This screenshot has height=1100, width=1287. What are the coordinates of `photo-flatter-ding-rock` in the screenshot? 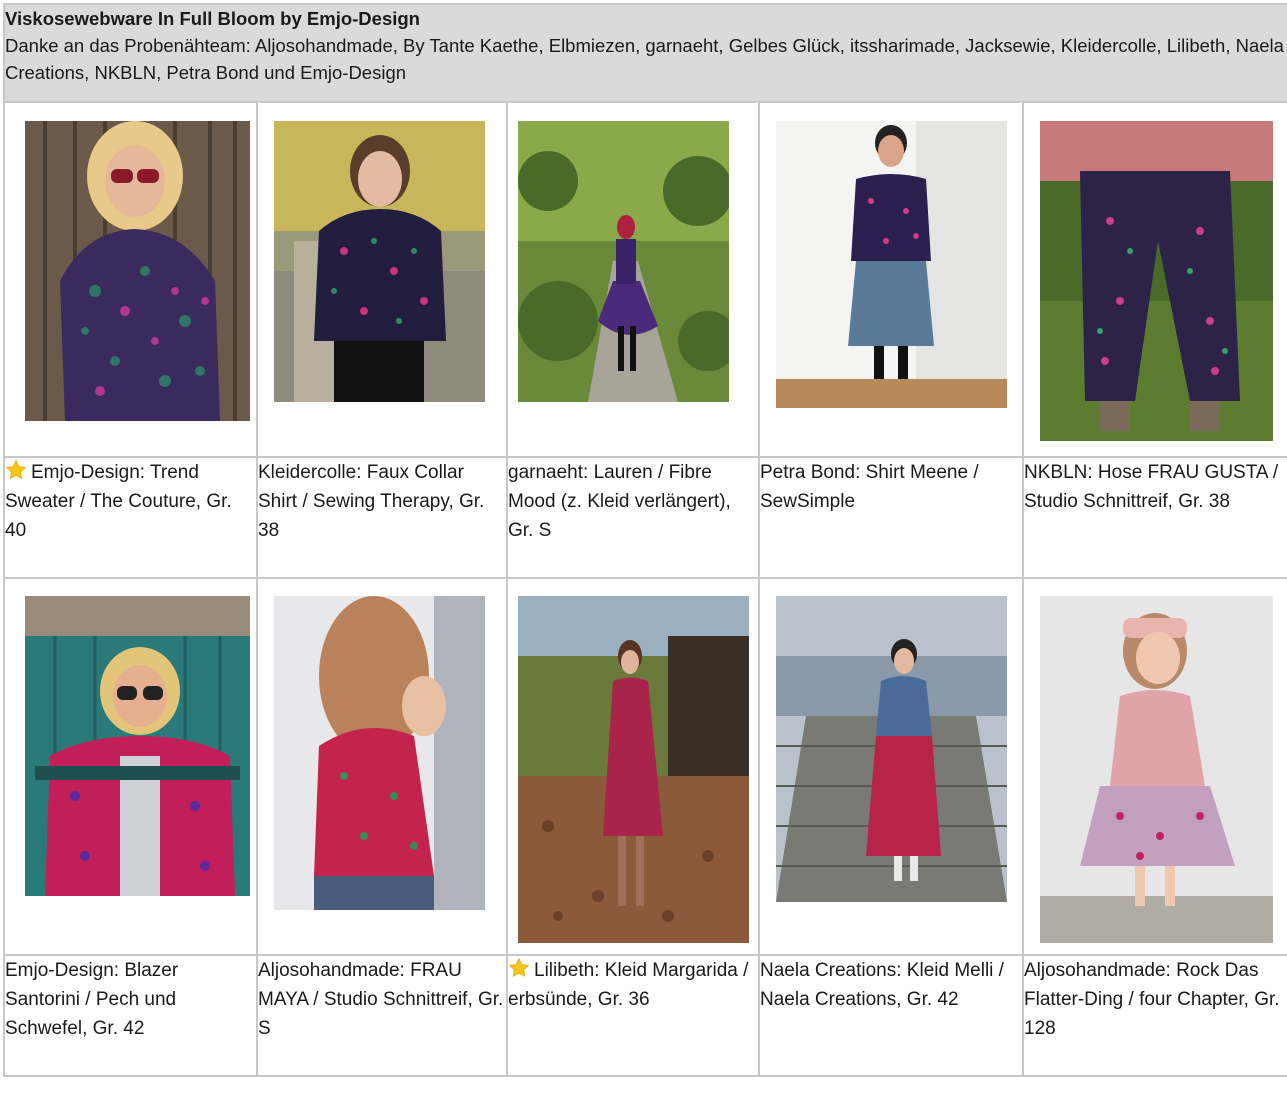 It's located at (1156, 769).